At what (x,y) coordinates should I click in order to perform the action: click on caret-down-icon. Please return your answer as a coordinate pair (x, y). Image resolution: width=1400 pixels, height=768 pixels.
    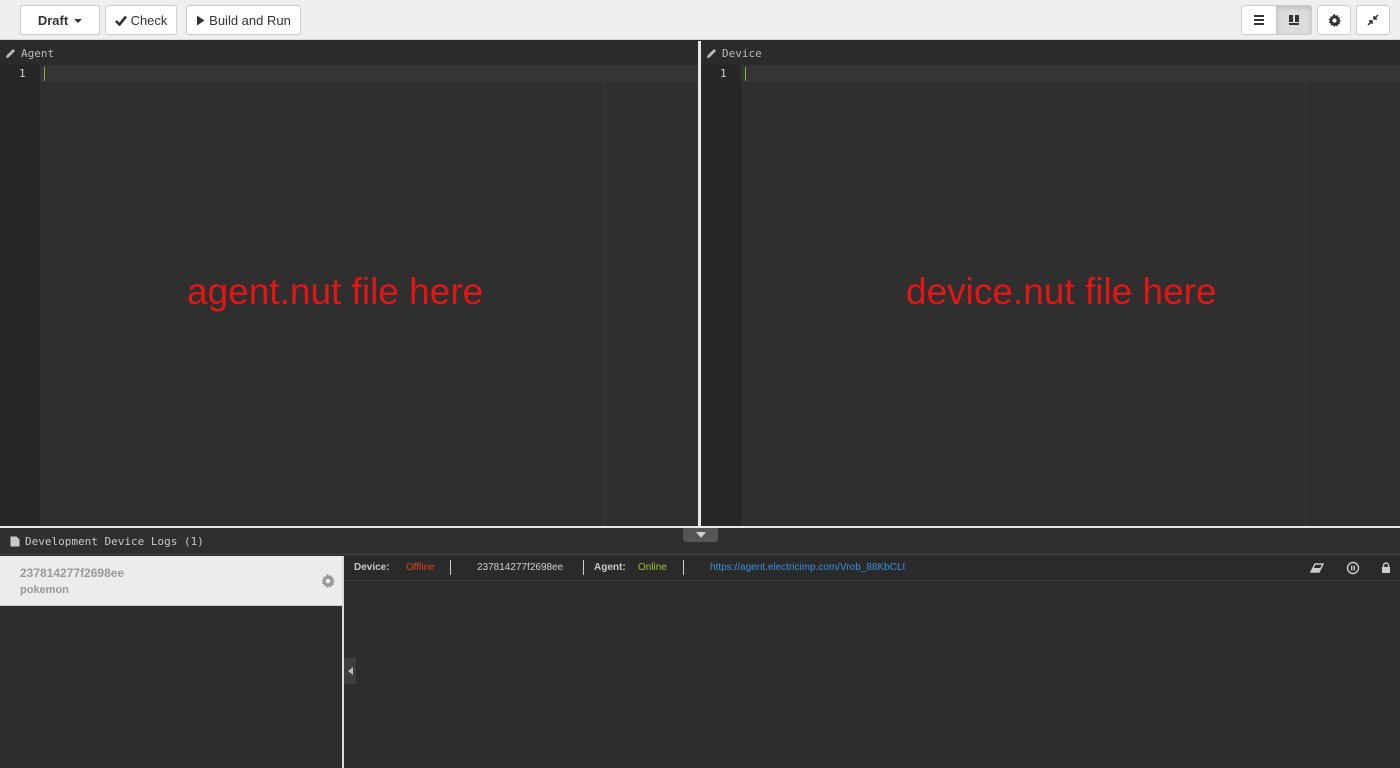
    Looking at the image, I should click on (78, 21).